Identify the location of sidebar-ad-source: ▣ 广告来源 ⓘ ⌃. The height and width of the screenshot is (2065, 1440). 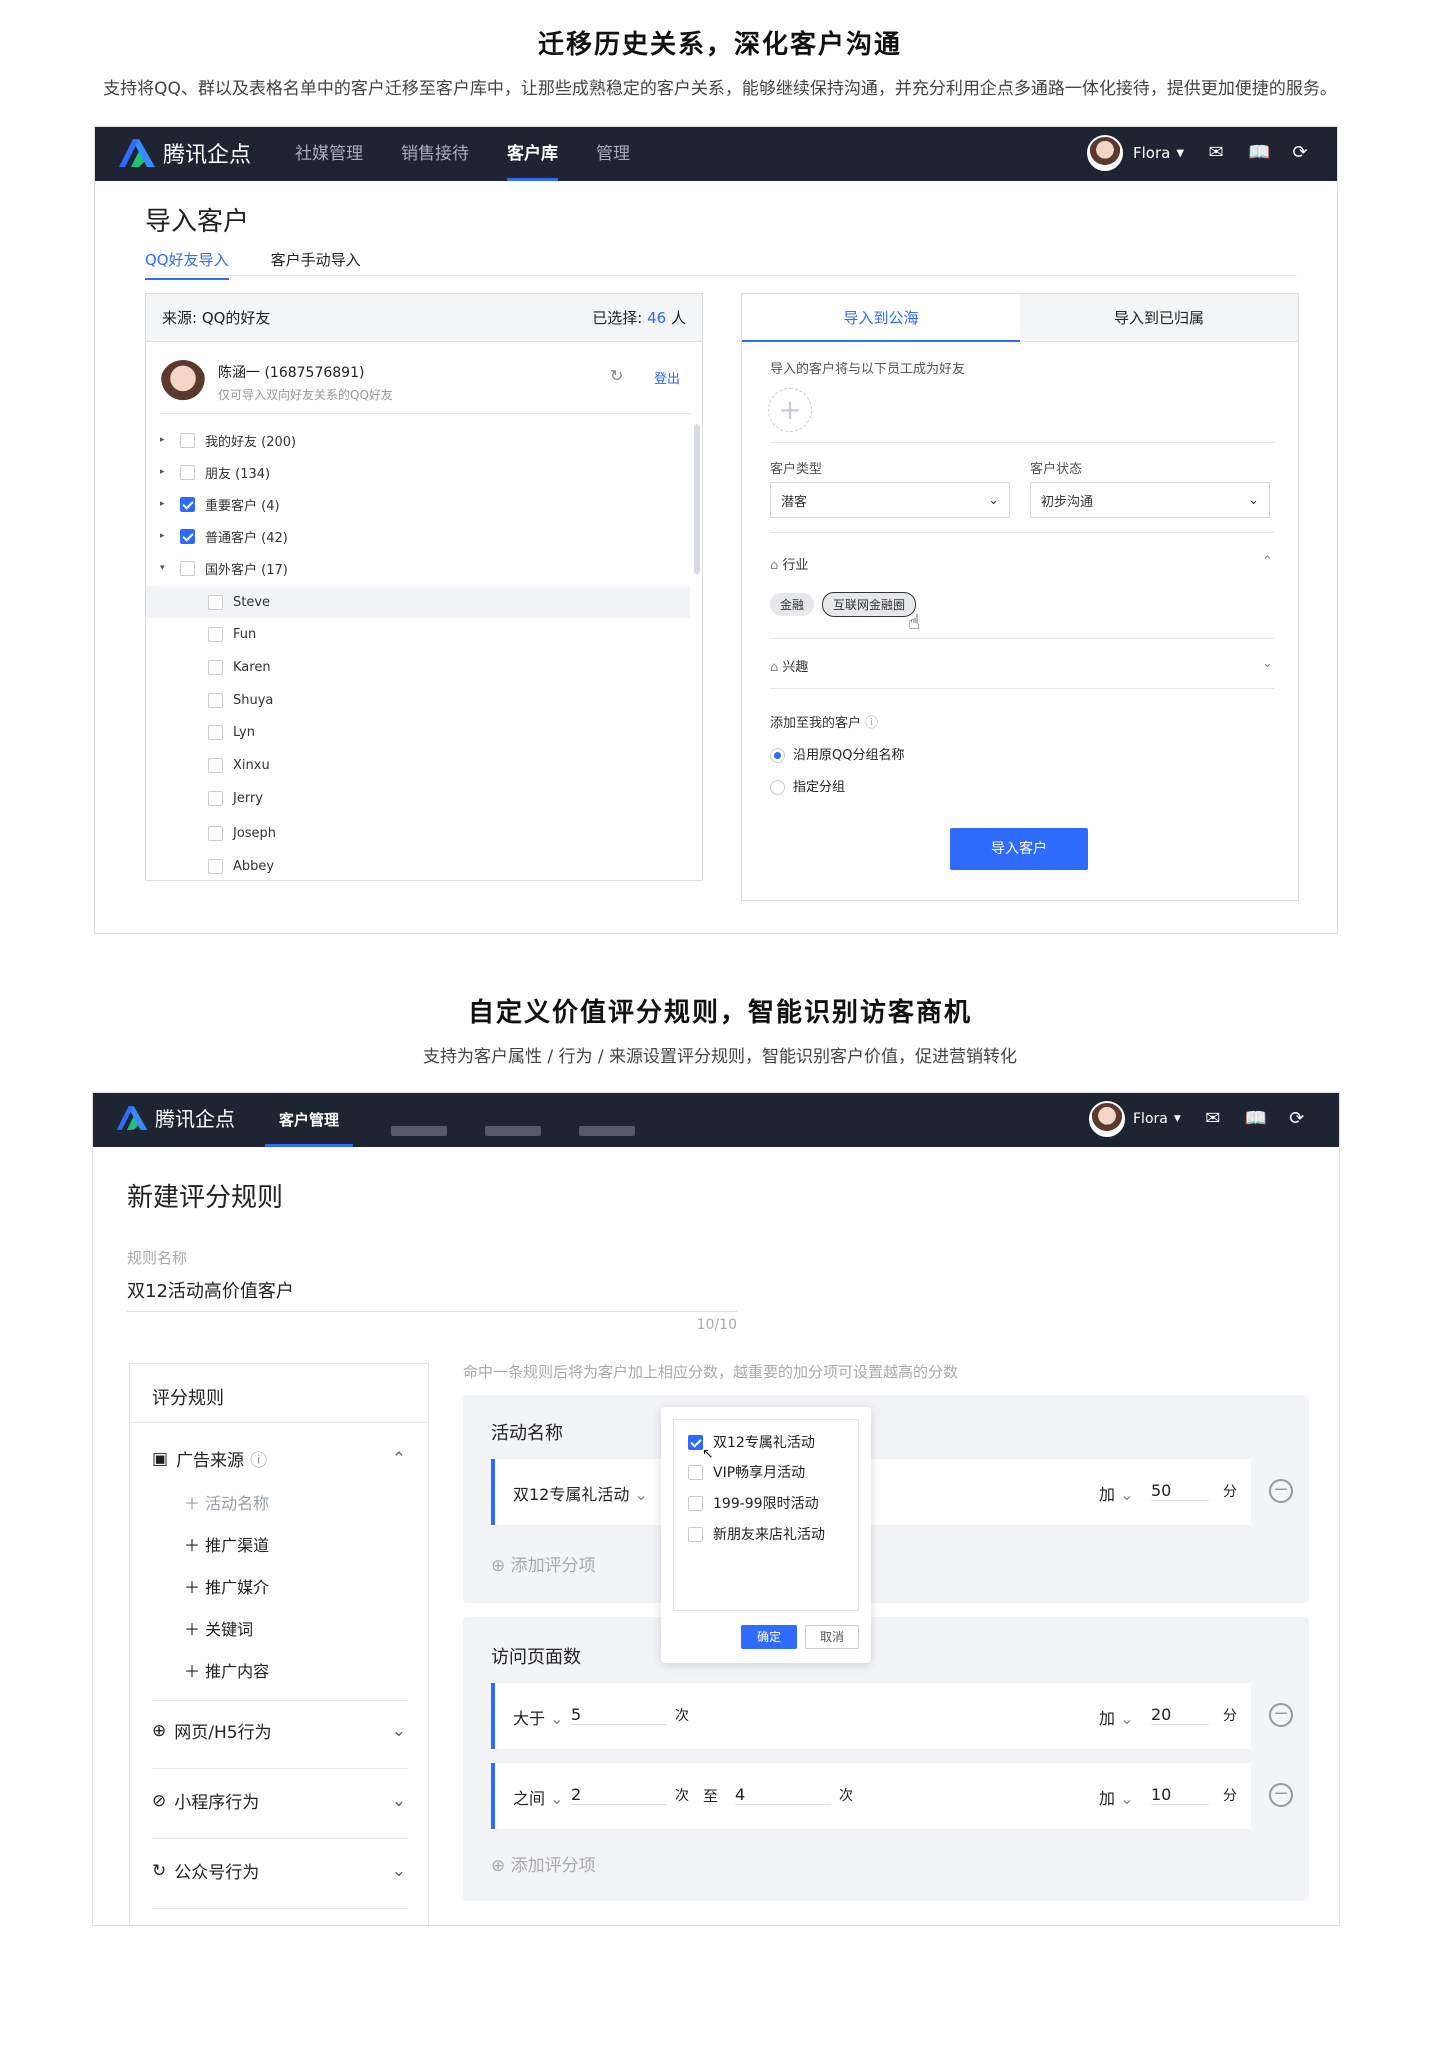
(279, 1459).